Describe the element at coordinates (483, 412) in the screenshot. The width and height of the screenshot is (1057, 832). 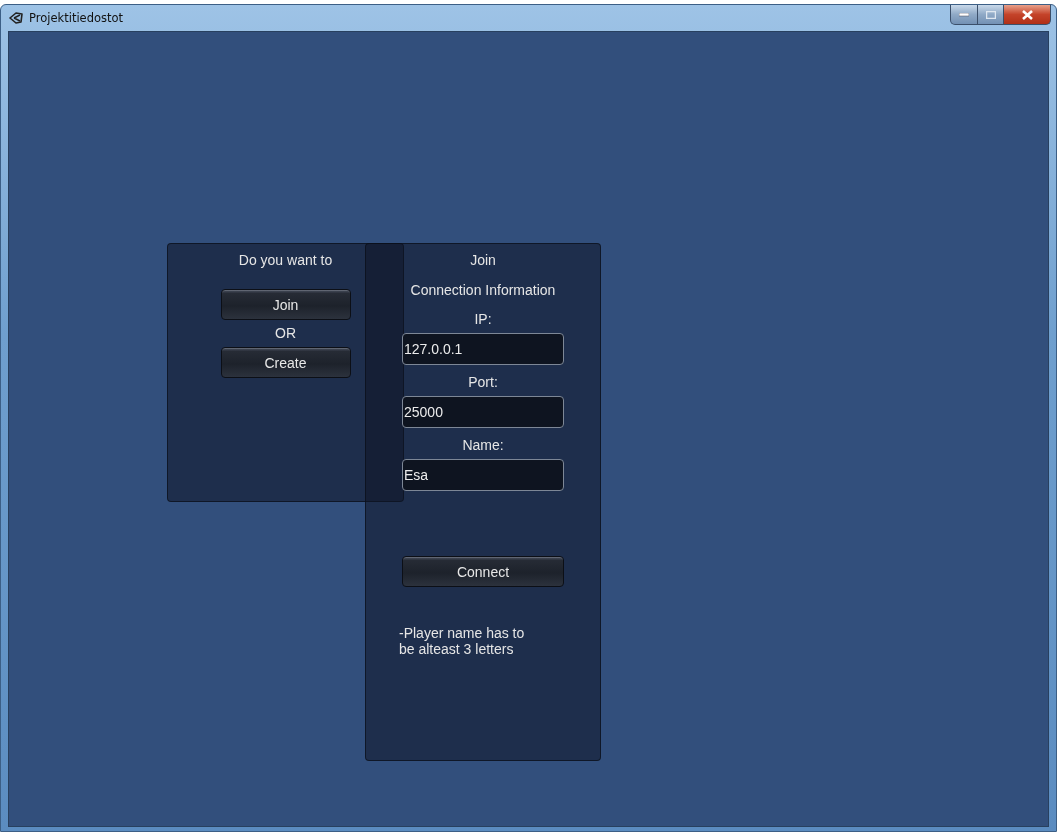
I see `text-field: 25000` at that location.